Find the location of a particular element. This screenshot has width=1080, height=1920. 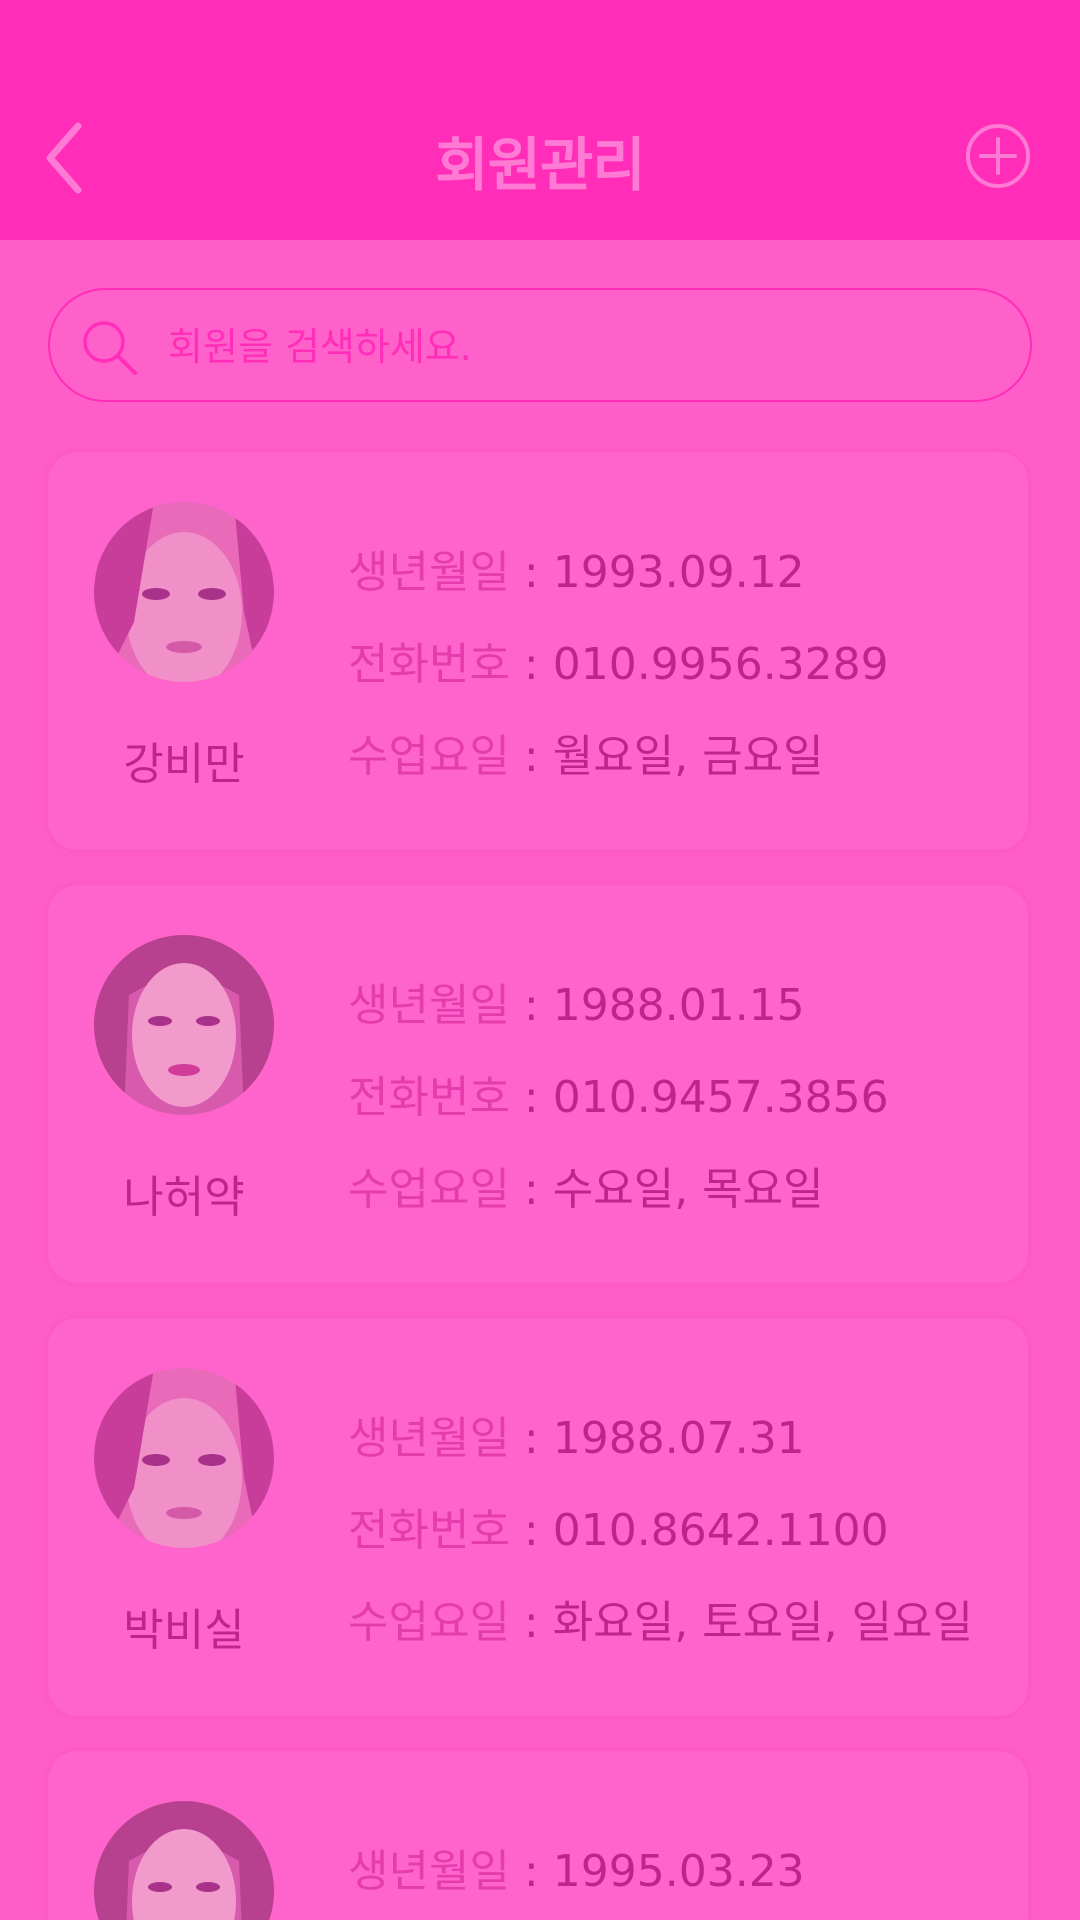

member-card: 생년월일 : 1995.03.23 is located at coordinates (538, 1835).